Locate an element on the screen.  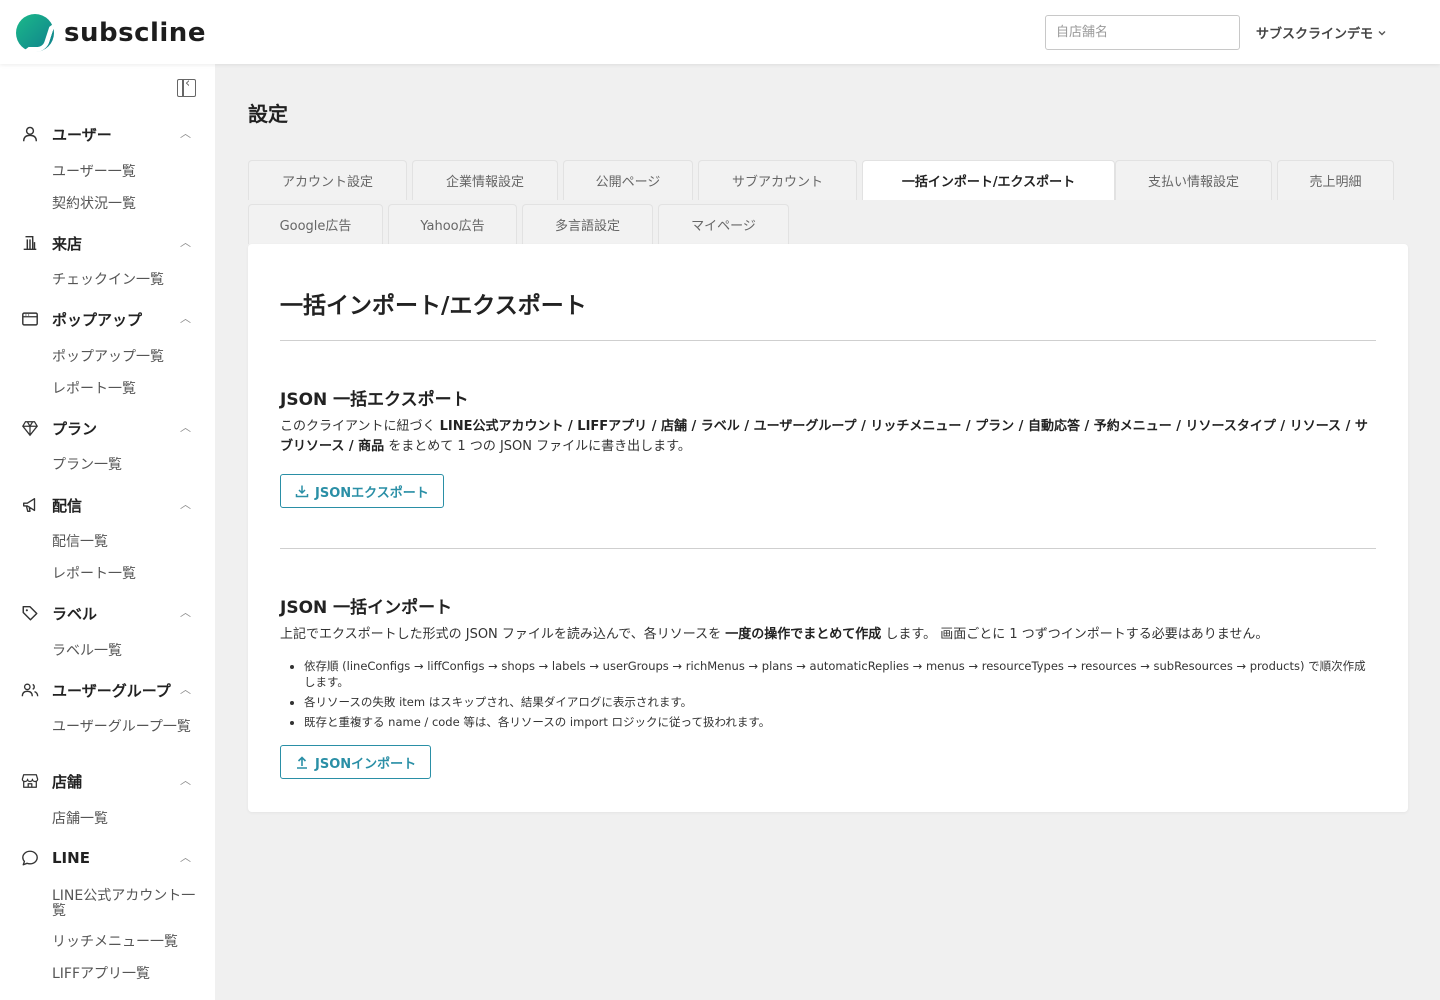
json-export-button: JSONエクスポート is located at coordinates (362, 491).